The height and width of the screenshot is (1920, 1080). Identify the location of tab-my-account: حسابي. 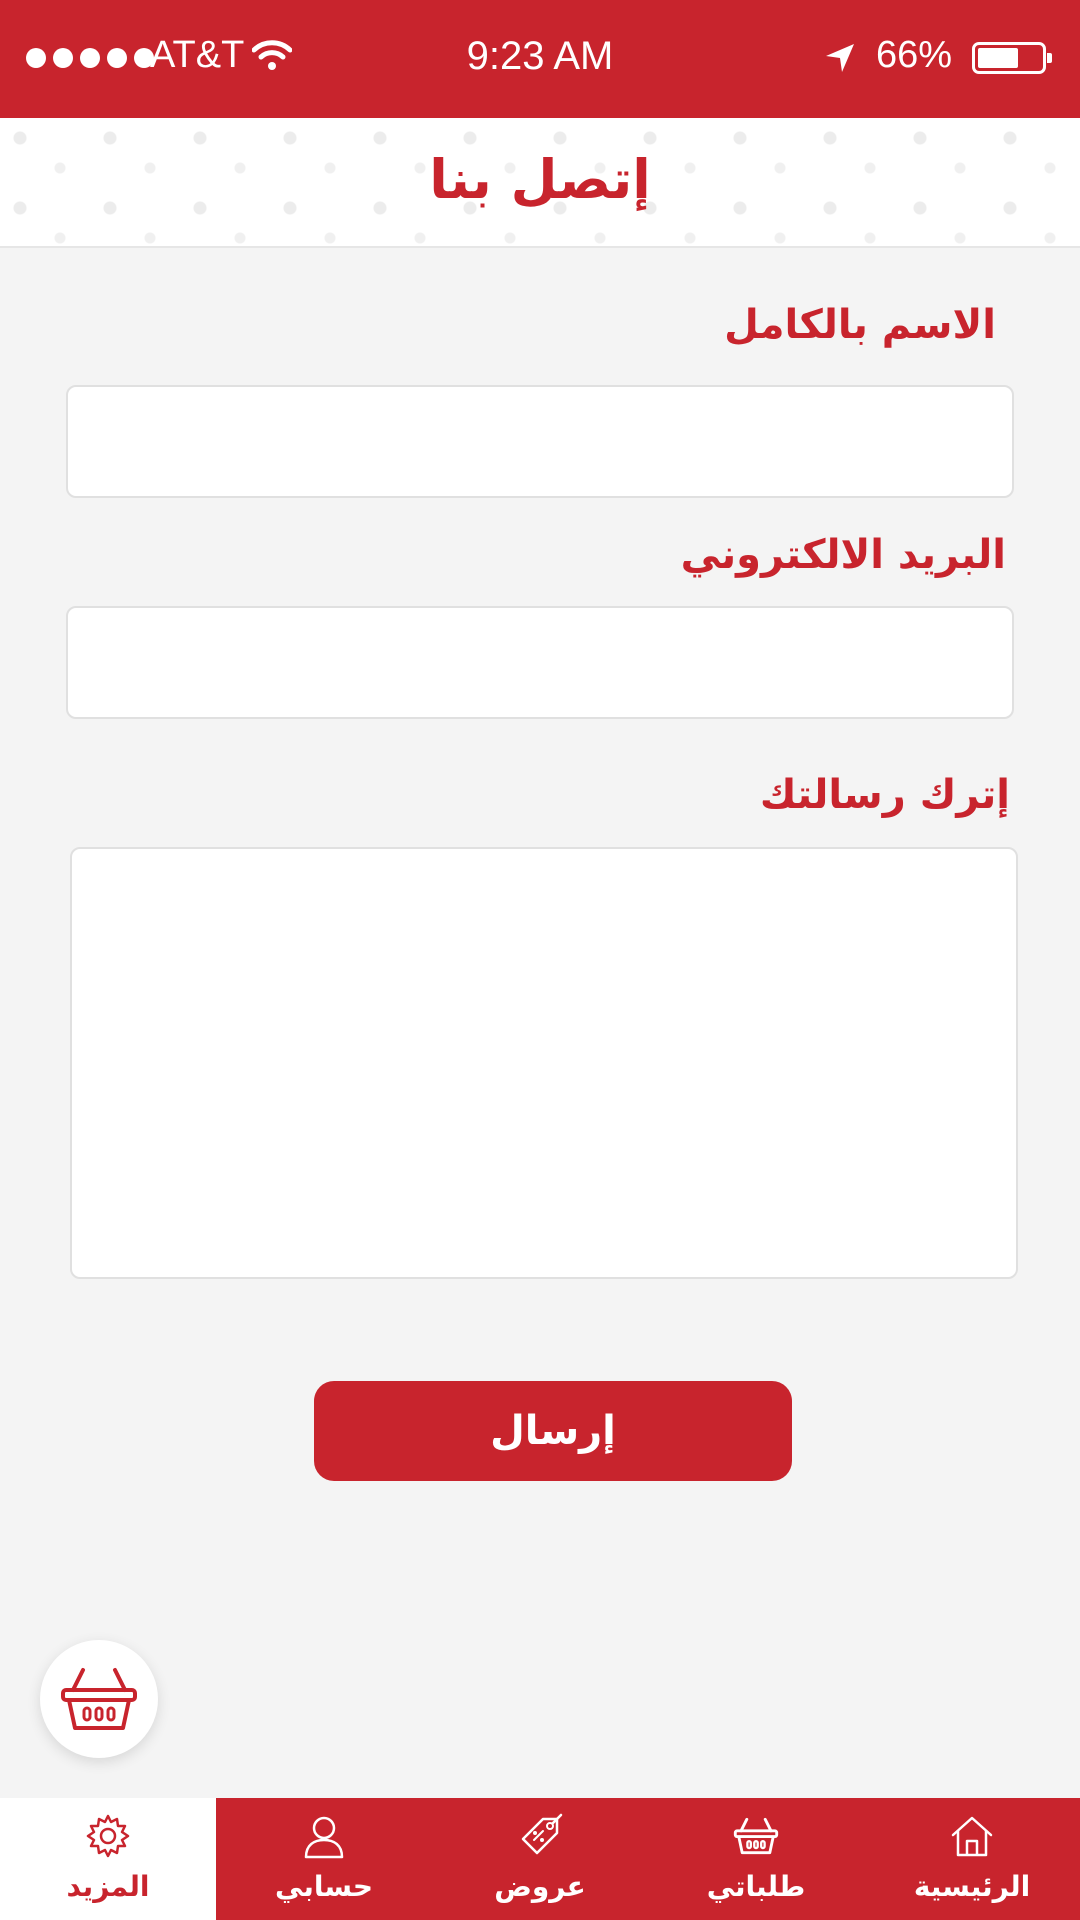
(324, 1859).